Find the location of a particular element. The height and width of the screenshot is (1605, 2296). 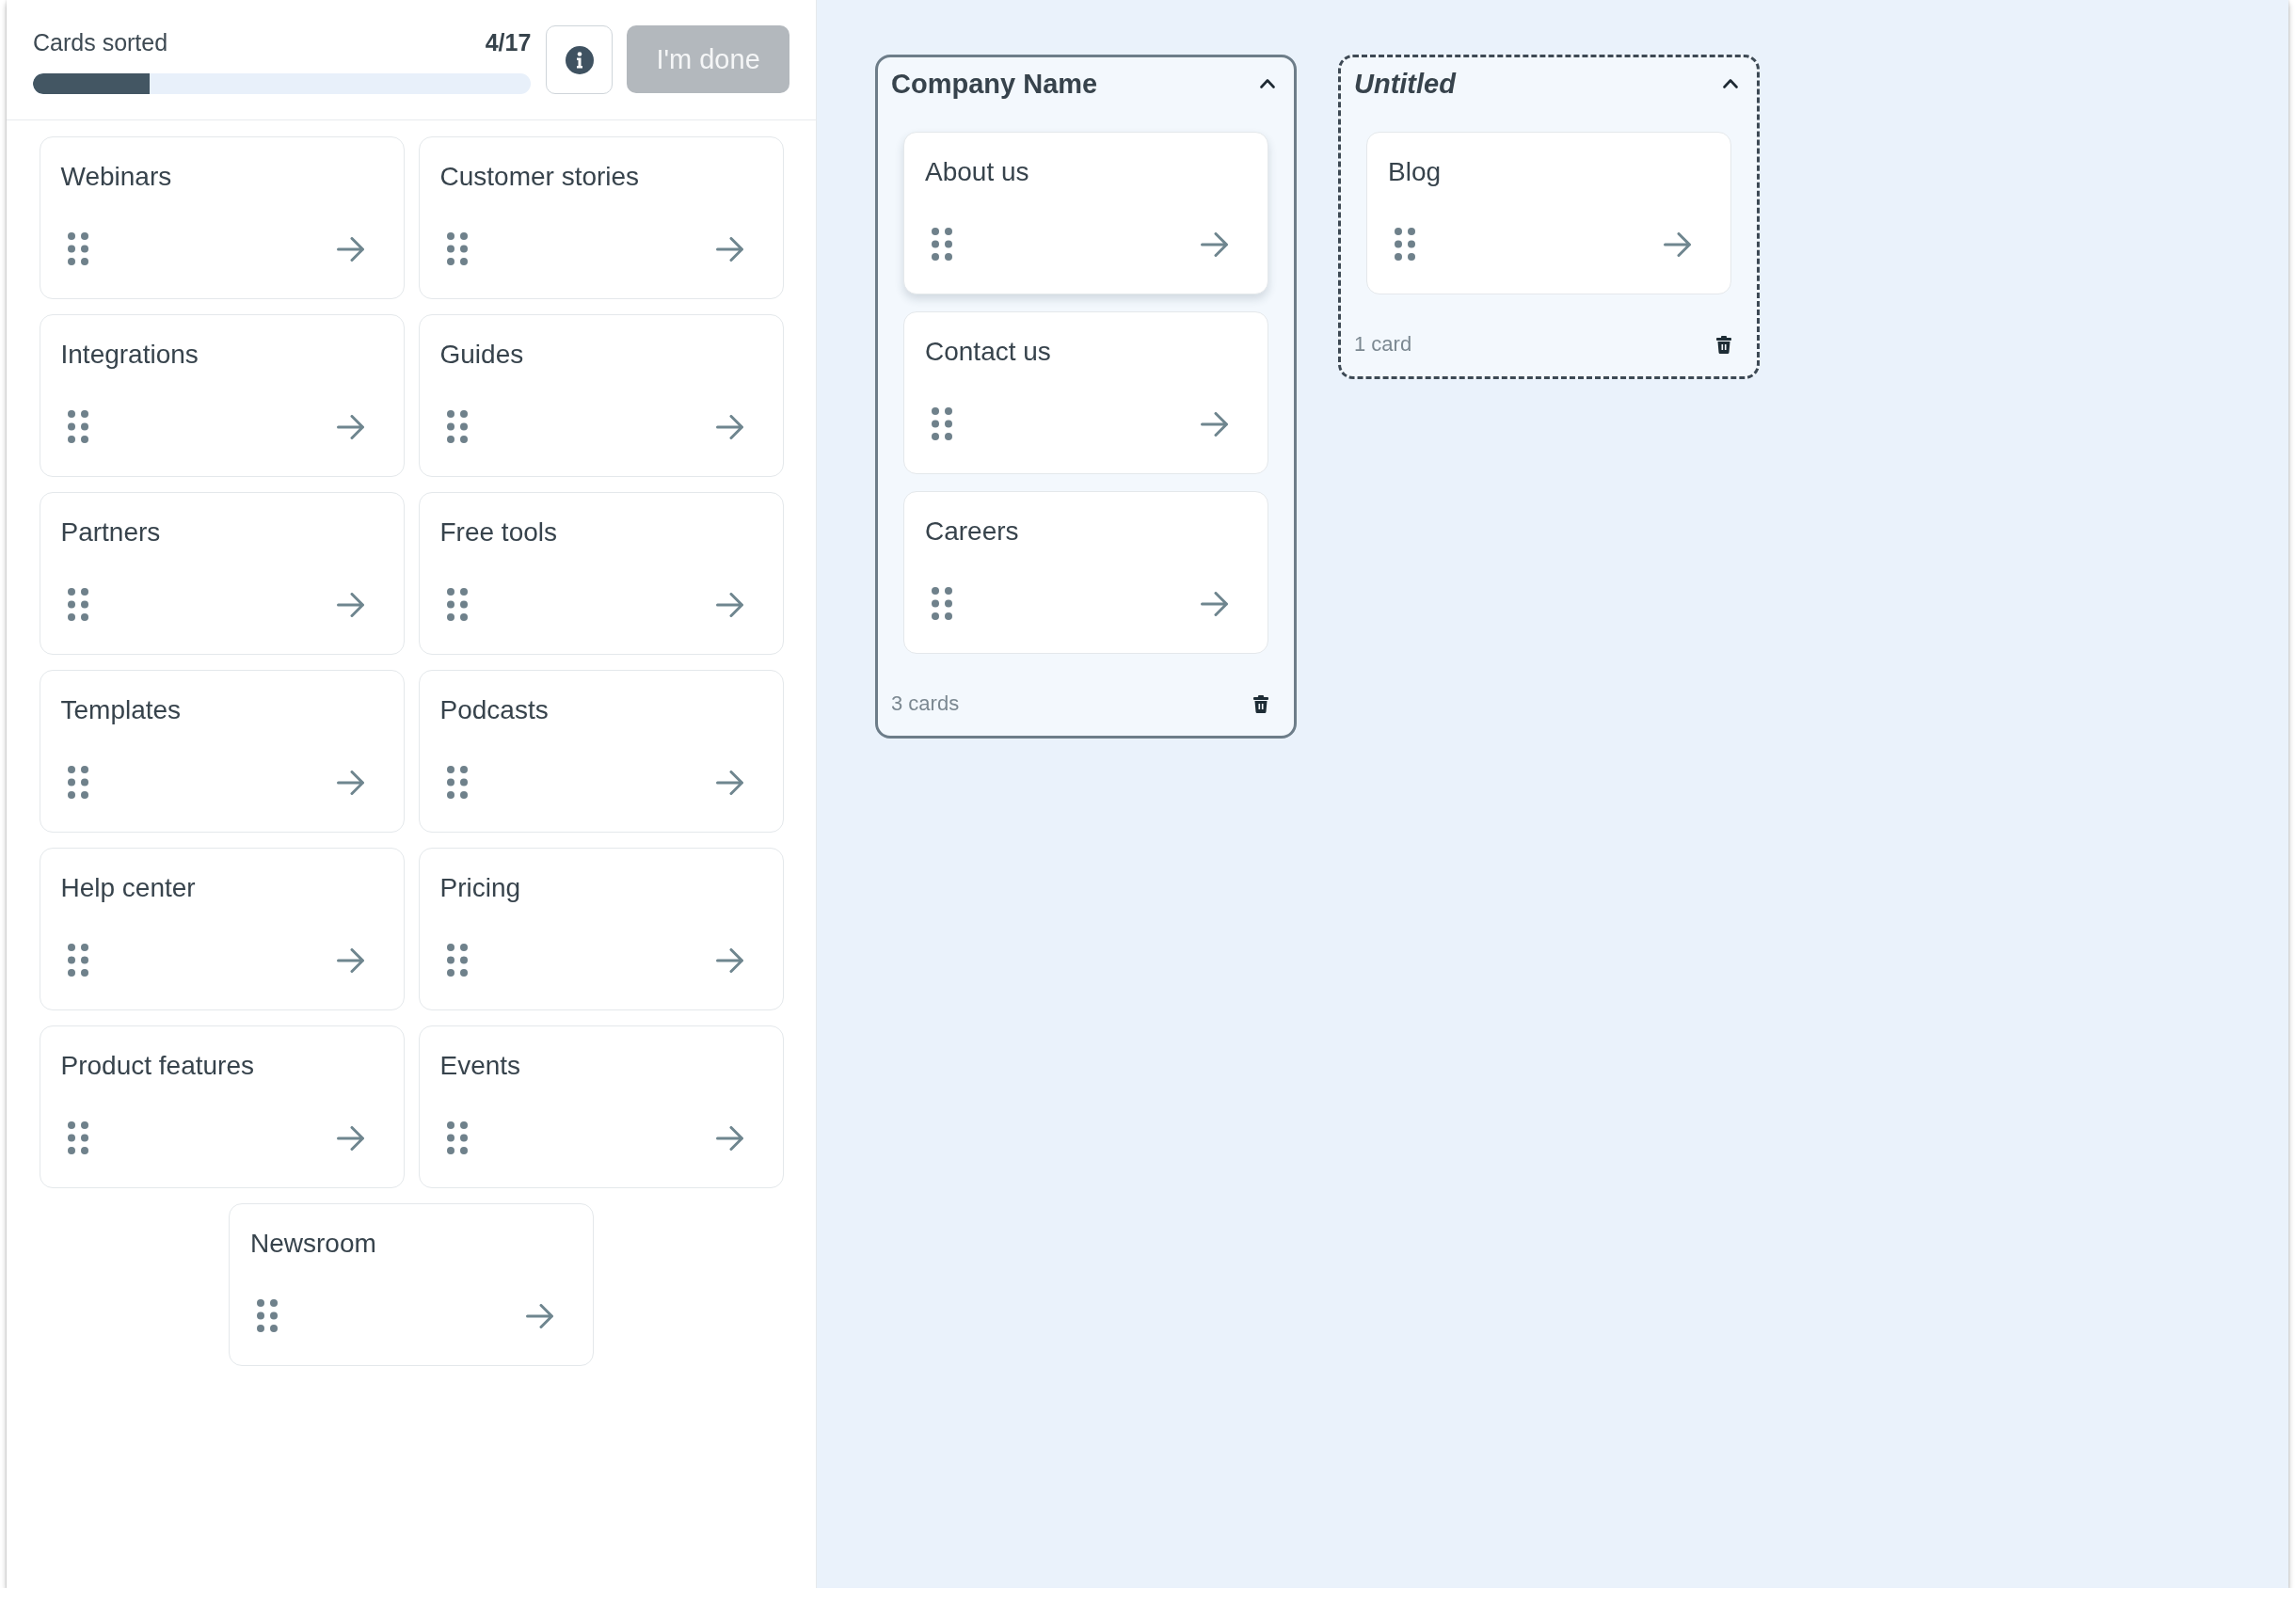

card-title: Templates is located at coordinates (121, 710).